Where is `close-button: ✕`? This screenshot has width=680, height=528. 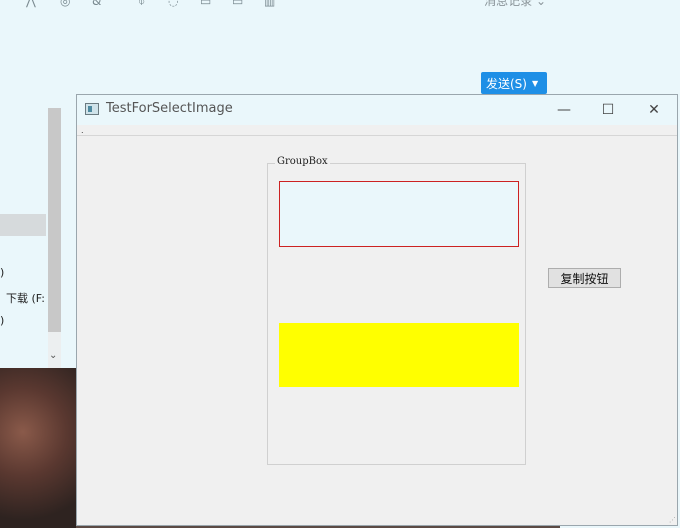 close-button: ✕ is located at coordinates (654, 110).